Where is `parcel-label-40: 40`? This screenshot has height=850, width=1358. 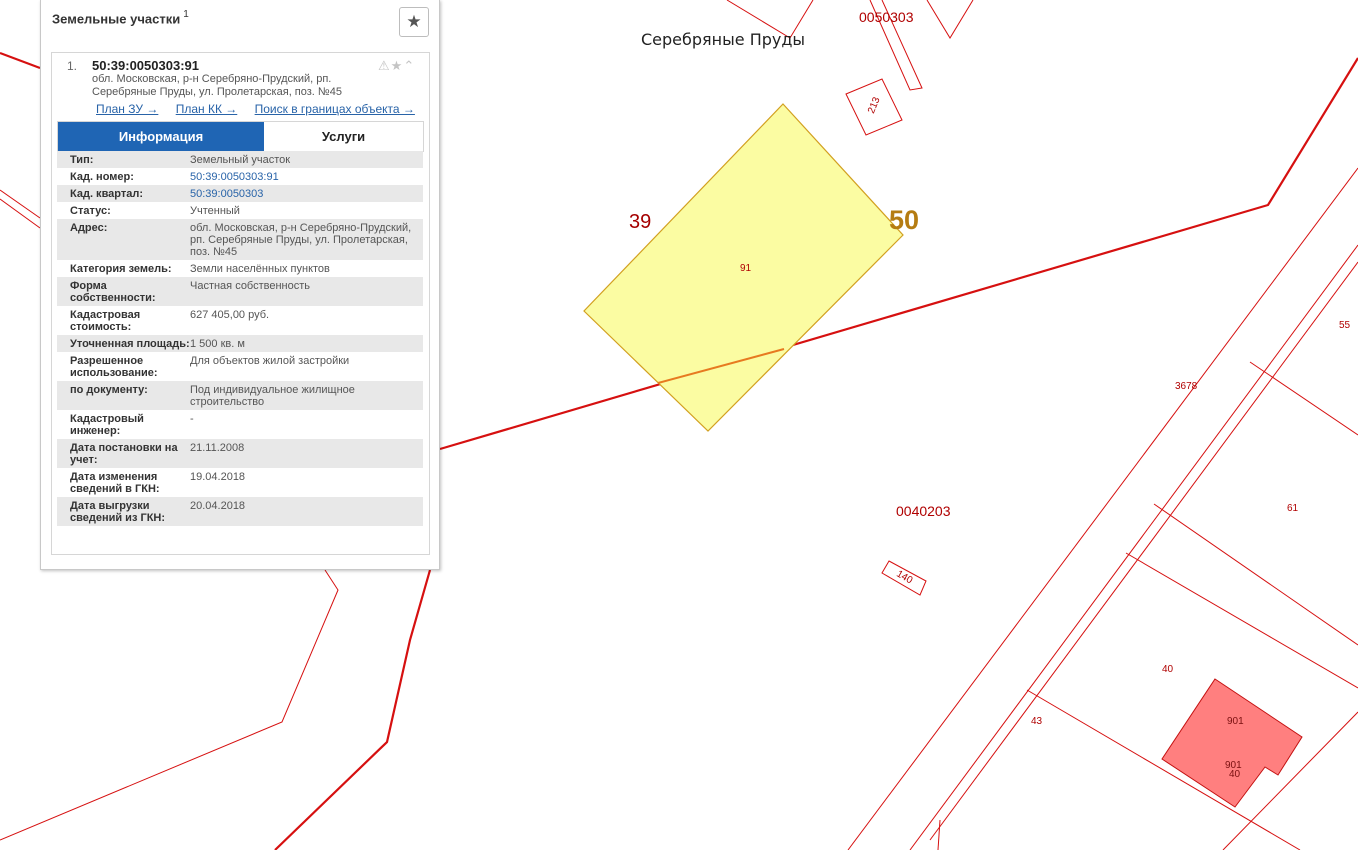 parcel-label-40: 40 is located at coordinates (1168, 669).